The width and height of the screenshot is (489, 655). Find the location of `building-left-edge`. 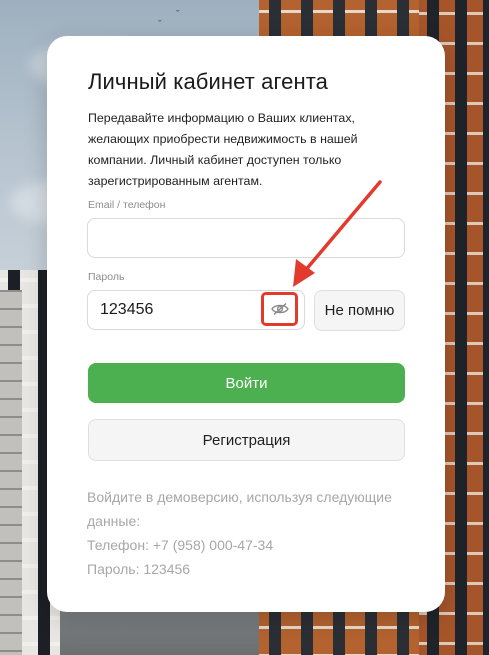

building-left-edge is located at coordinates (11, 472).